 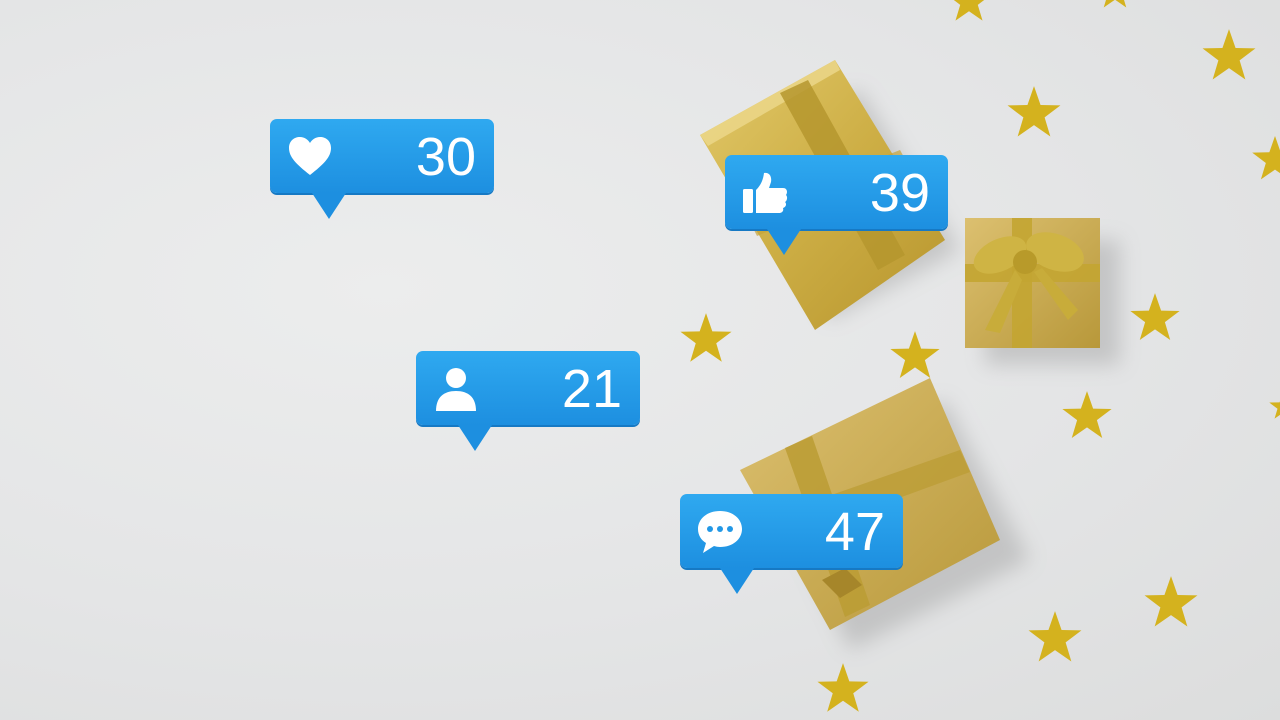 What do you see at coordinates (720, 532) in the screenshot?
I see `comment-icon` at bounding box center [720, 532].